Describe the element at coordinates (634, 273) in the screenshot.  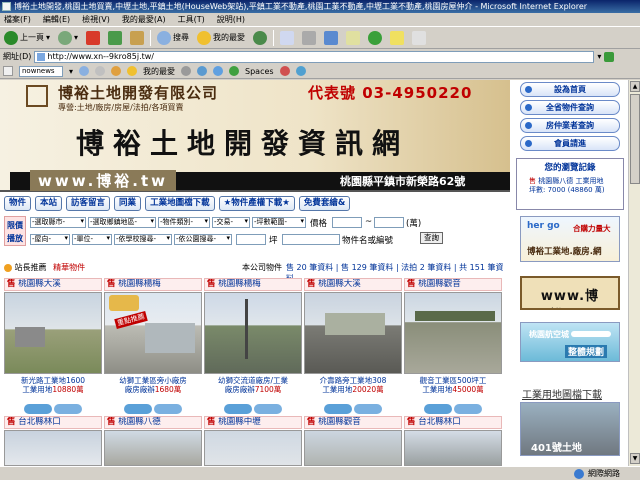
I see `vertical-scrollbar: ▲ ▼` at that location.